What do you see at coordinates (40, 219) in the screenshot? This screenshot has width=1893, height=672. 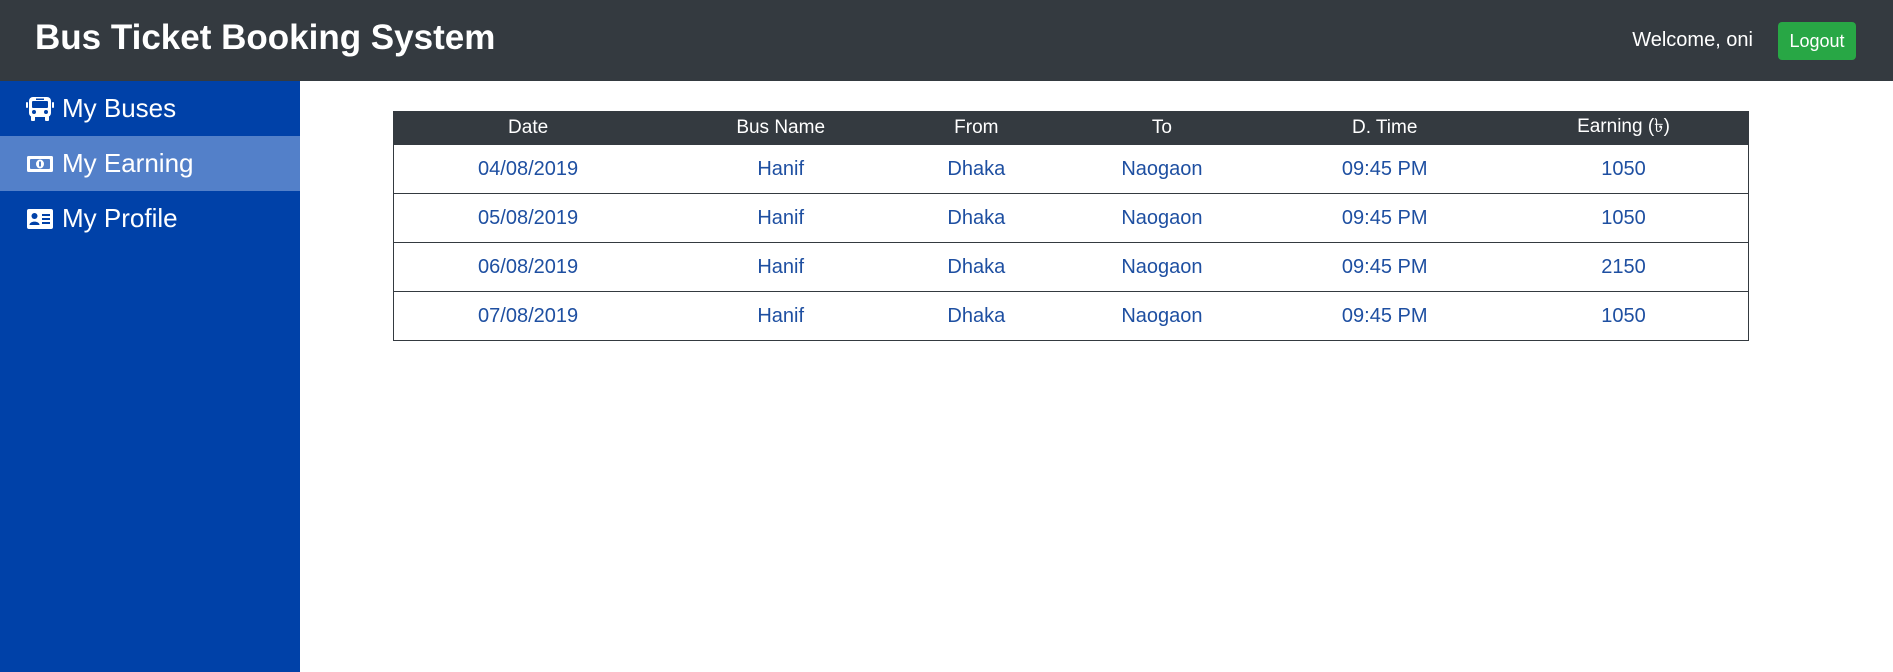 I see `id-card-icon` at bounding box center [40, 219].